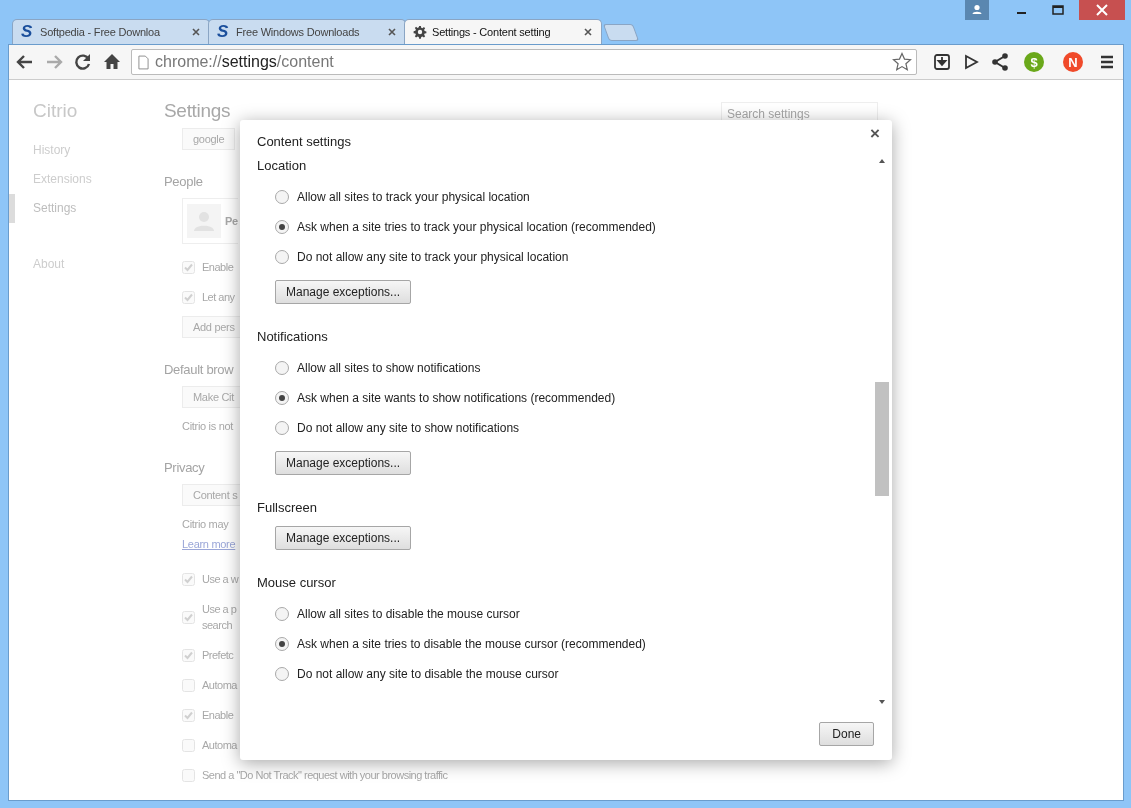 The image size is (1131, 808). Describe the element at coordinates (471, 644) in the screenshot. I see `radio-label: Ask when a site tries to disable the mouse cursor (recommended)` at that location.